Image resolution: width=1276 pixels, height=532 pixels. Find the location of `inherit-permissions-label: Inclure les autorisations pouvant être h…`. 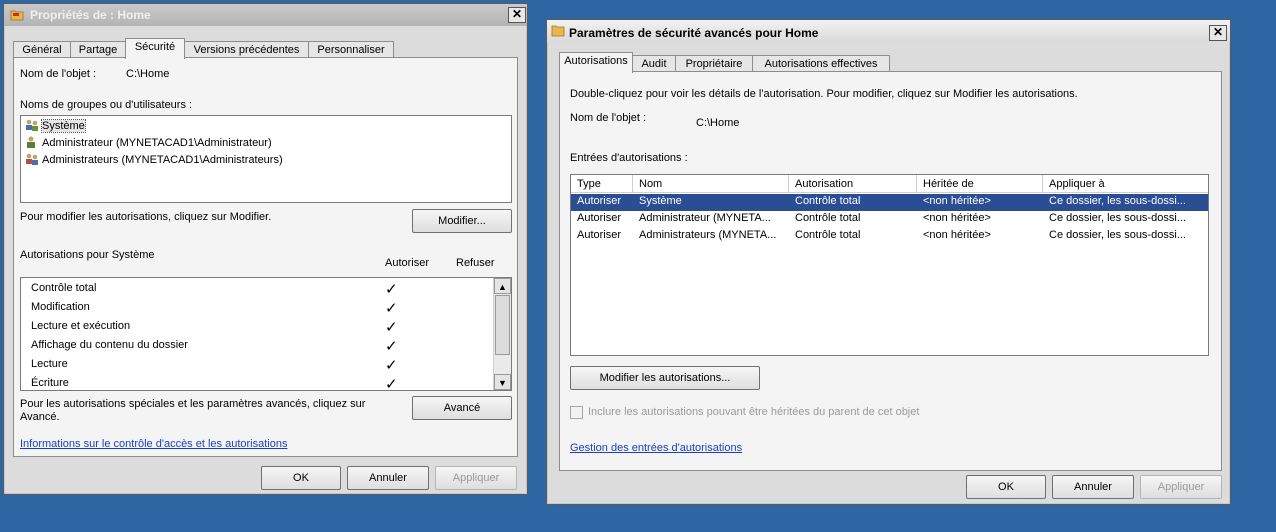

inherit-permissions-label: Inclure les autorisations pouvant être h… is located at coordinates (754, 412).